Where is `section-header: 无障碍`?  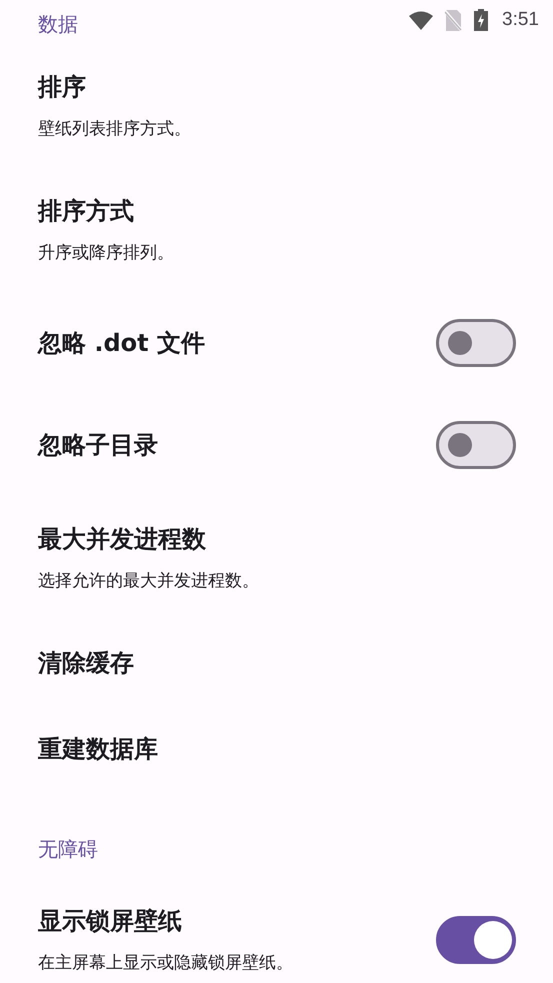
section-header: 无障碍 is located at coordinates (68, 849).